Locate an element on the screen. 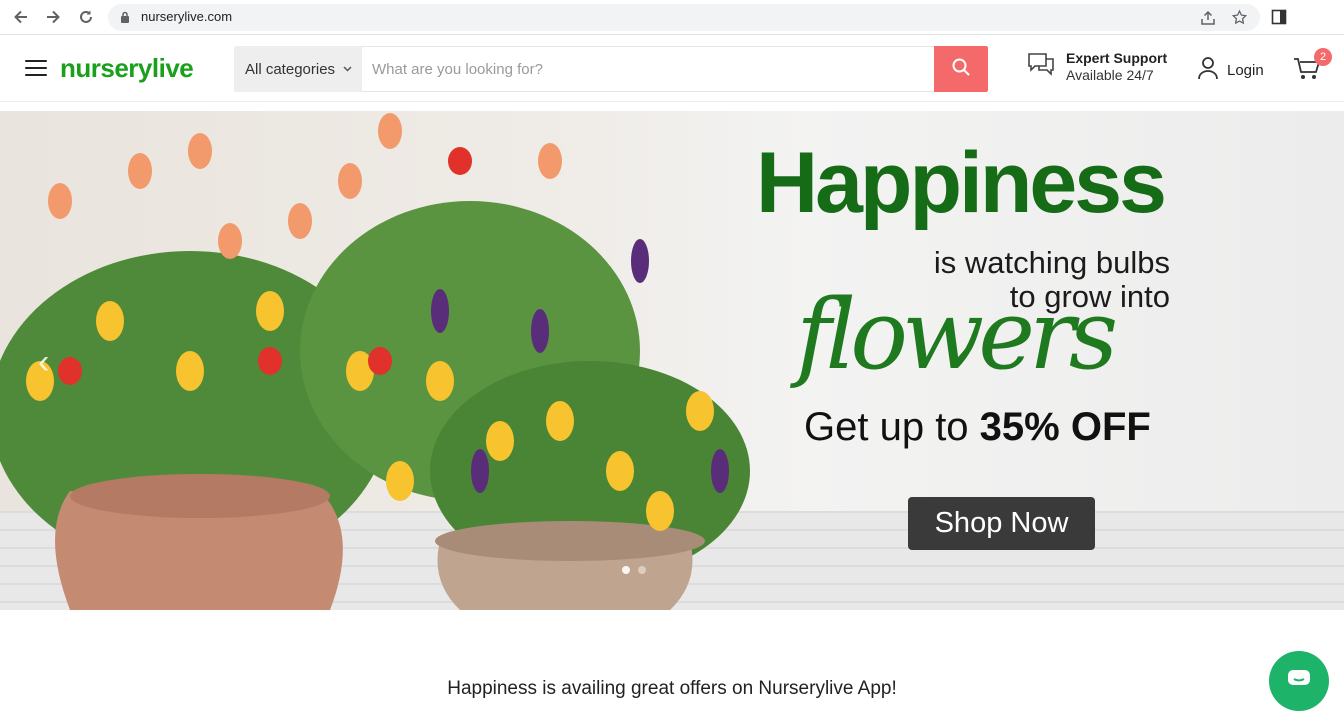 This screenshot has height=711, width=1344. logo-text-nursery: nursery is located at coordinates (106, 68).